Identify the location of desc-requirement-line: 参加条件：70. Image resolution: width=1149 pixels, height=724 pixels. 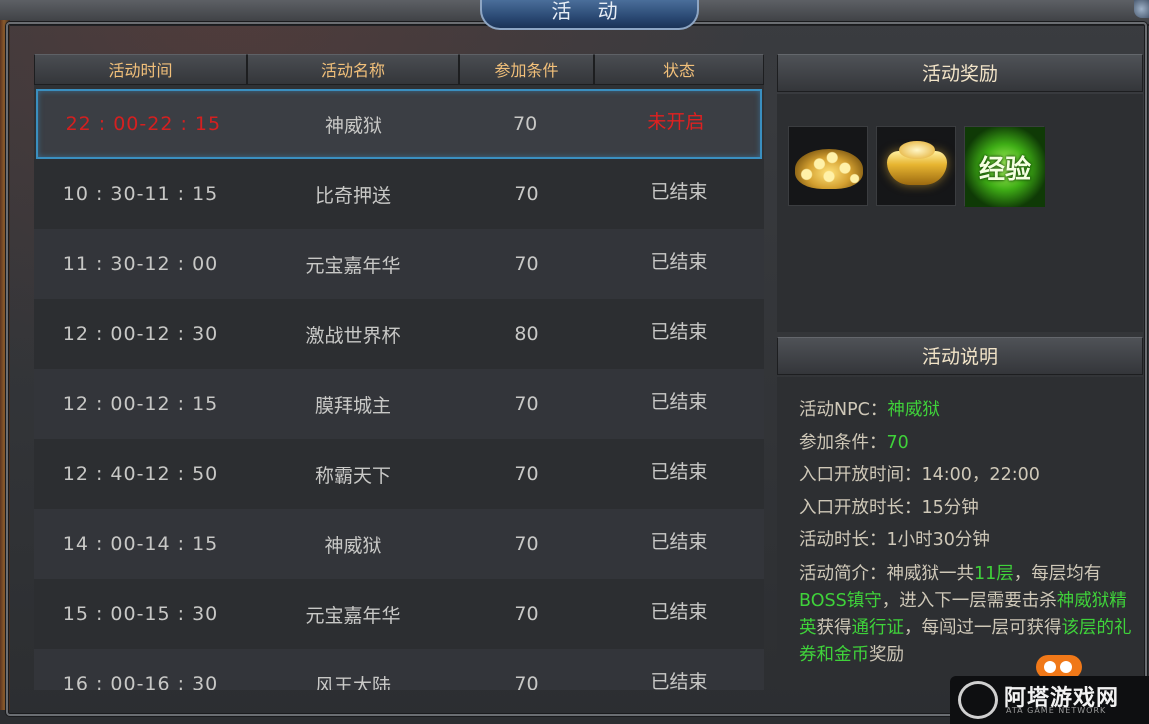
(966, 443).